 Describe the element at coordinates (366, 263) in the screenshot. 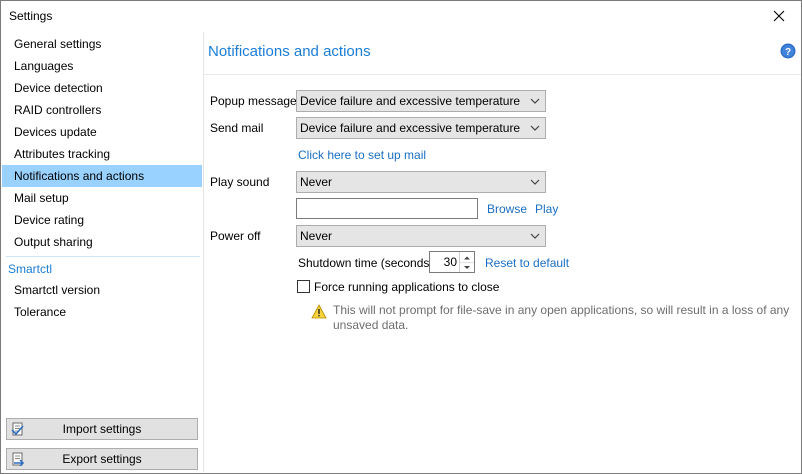

I see `shutdown-time-label: Shutdown time (seconds)` at that location.